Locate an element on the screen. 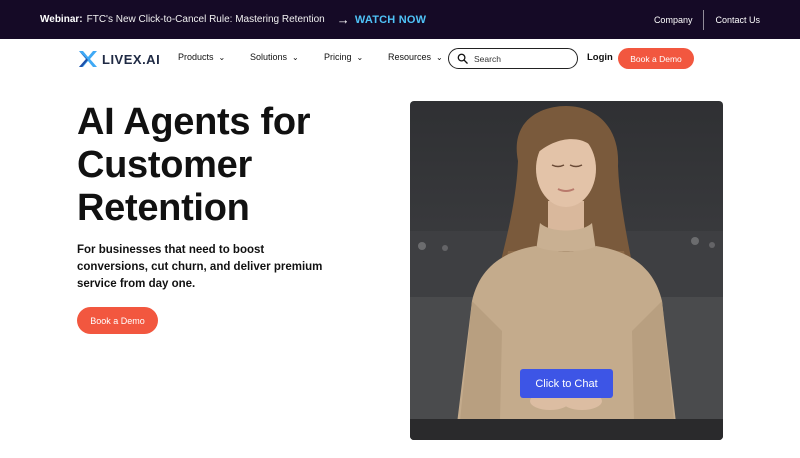 Image resolution: width=800 pixels, height=458 pixels. menu-item-pricing: Pricing ⌄ is located at coordinates (344, 57).